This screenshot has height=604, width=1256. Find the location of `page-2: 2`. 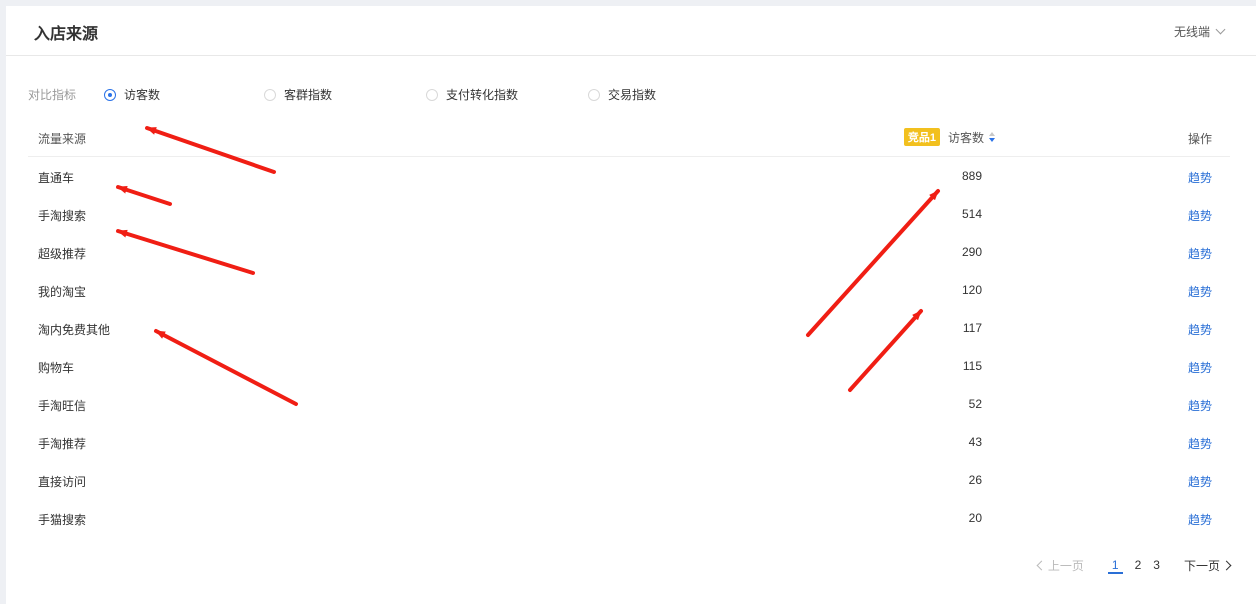

page-2: 2 is located at coordinates (1138, 566).